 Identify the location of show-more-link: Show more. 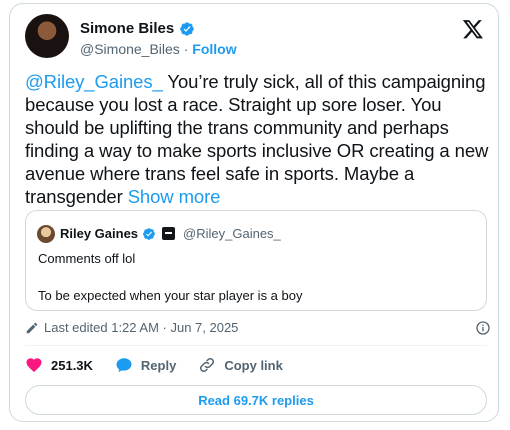
(174, 196).